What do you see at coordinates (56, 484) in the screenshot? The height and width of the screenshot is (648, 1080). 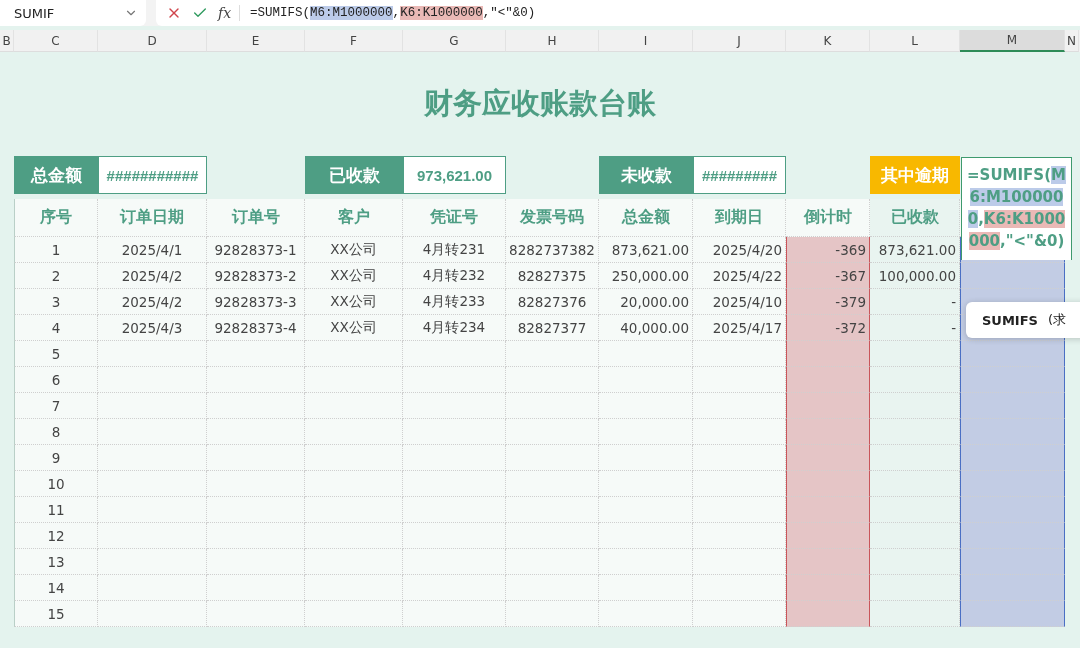 I see `table-cell: 10` at bounding box center [56, 484].